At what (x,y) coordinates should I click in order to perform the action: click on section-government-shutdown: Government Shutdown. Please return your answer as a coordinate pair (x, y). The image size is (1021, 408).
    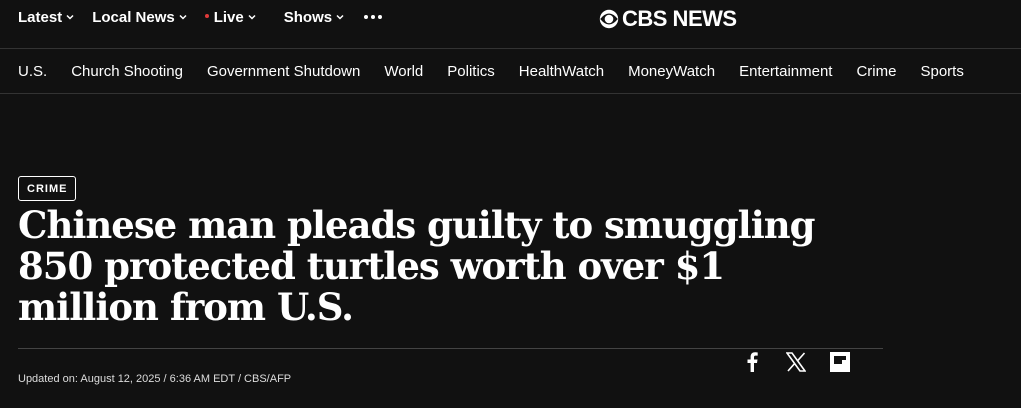
    Looking at the image, I should click on (283, 71).